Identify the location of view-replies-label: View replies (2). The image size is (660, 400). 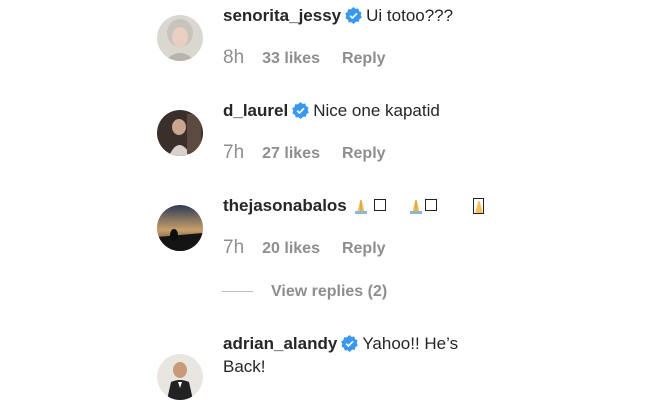
(329, 291).